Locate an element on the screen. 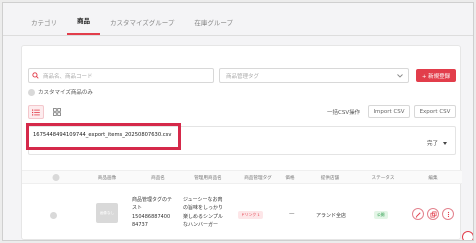  new-item-button: + 新規登録 is located at coordinates (436, 75).